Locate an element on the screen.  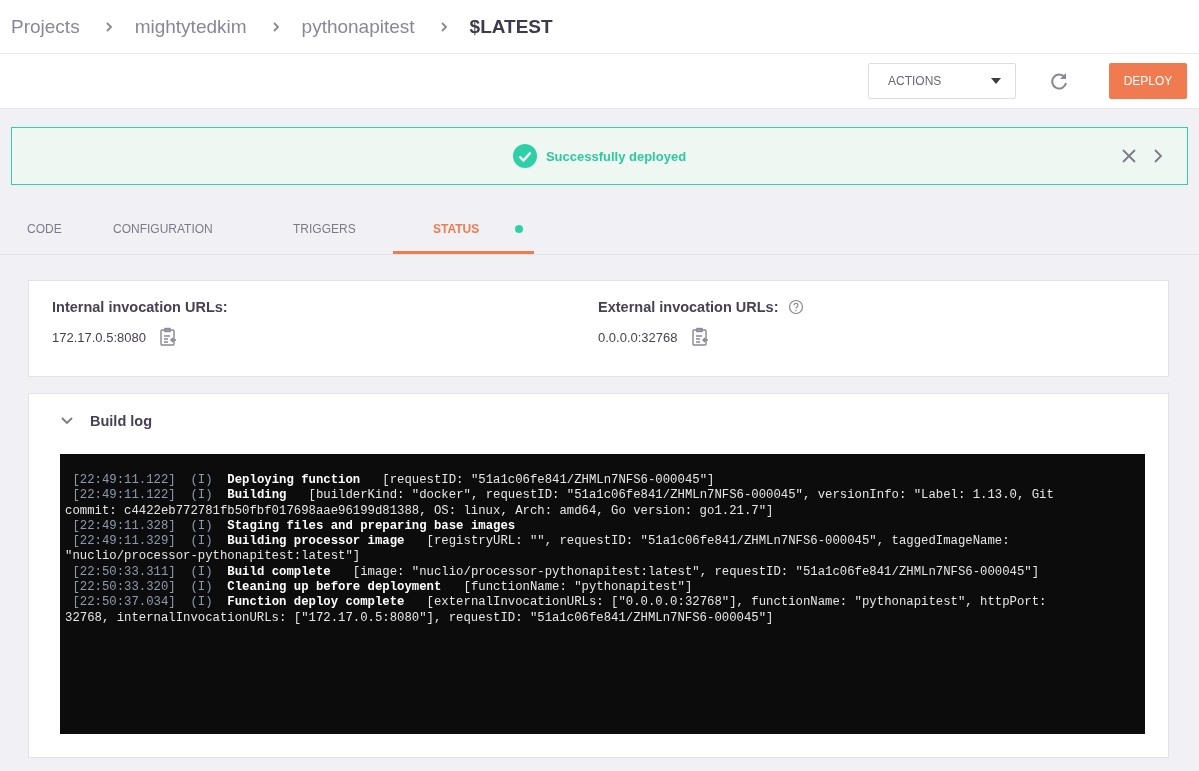
log-entry: [22:50:33.320] (I) Cleaning up before deployment [functionName: "pythonapitest"] is located at coordinates (382, 588).